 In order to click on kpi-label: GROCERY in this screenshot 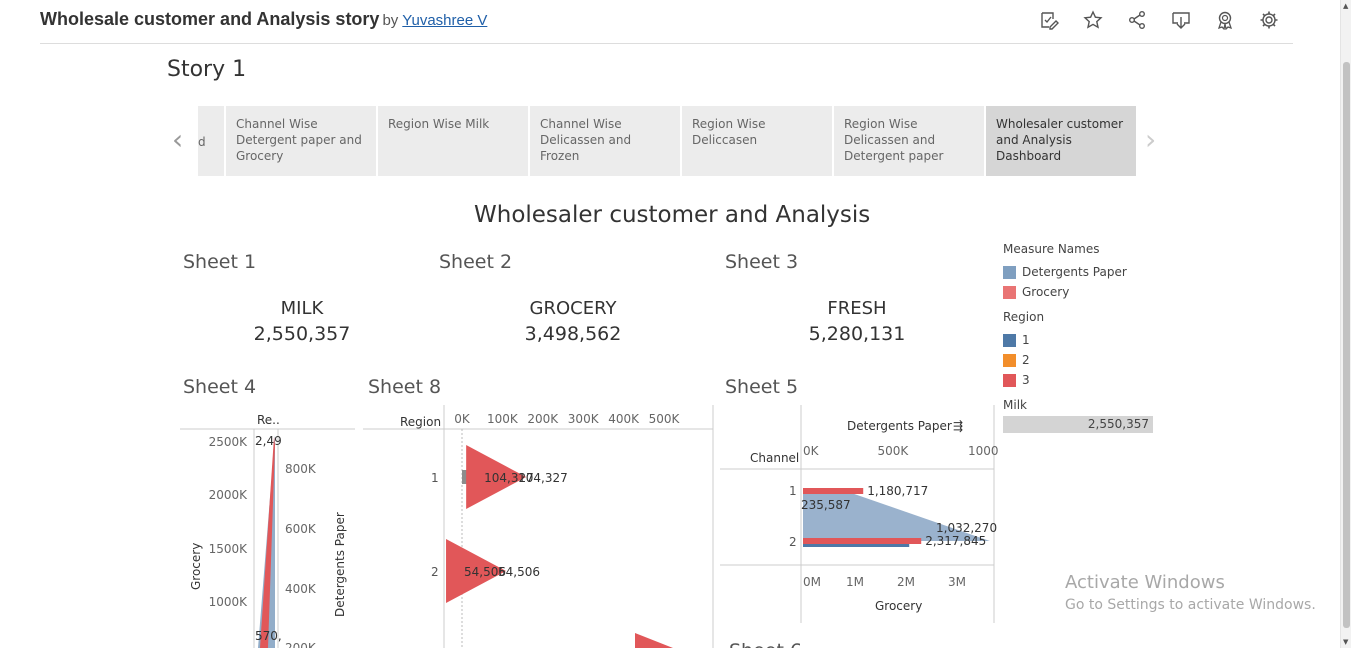, I will do `click(573, 308)`.